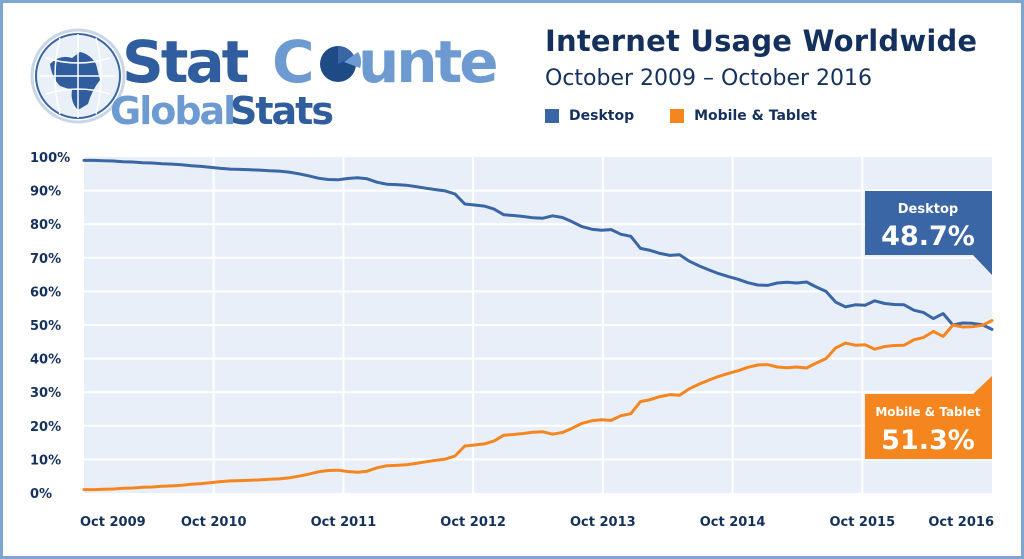  I want to click on x-tick-label: Oct 2011, so click(344, 522).